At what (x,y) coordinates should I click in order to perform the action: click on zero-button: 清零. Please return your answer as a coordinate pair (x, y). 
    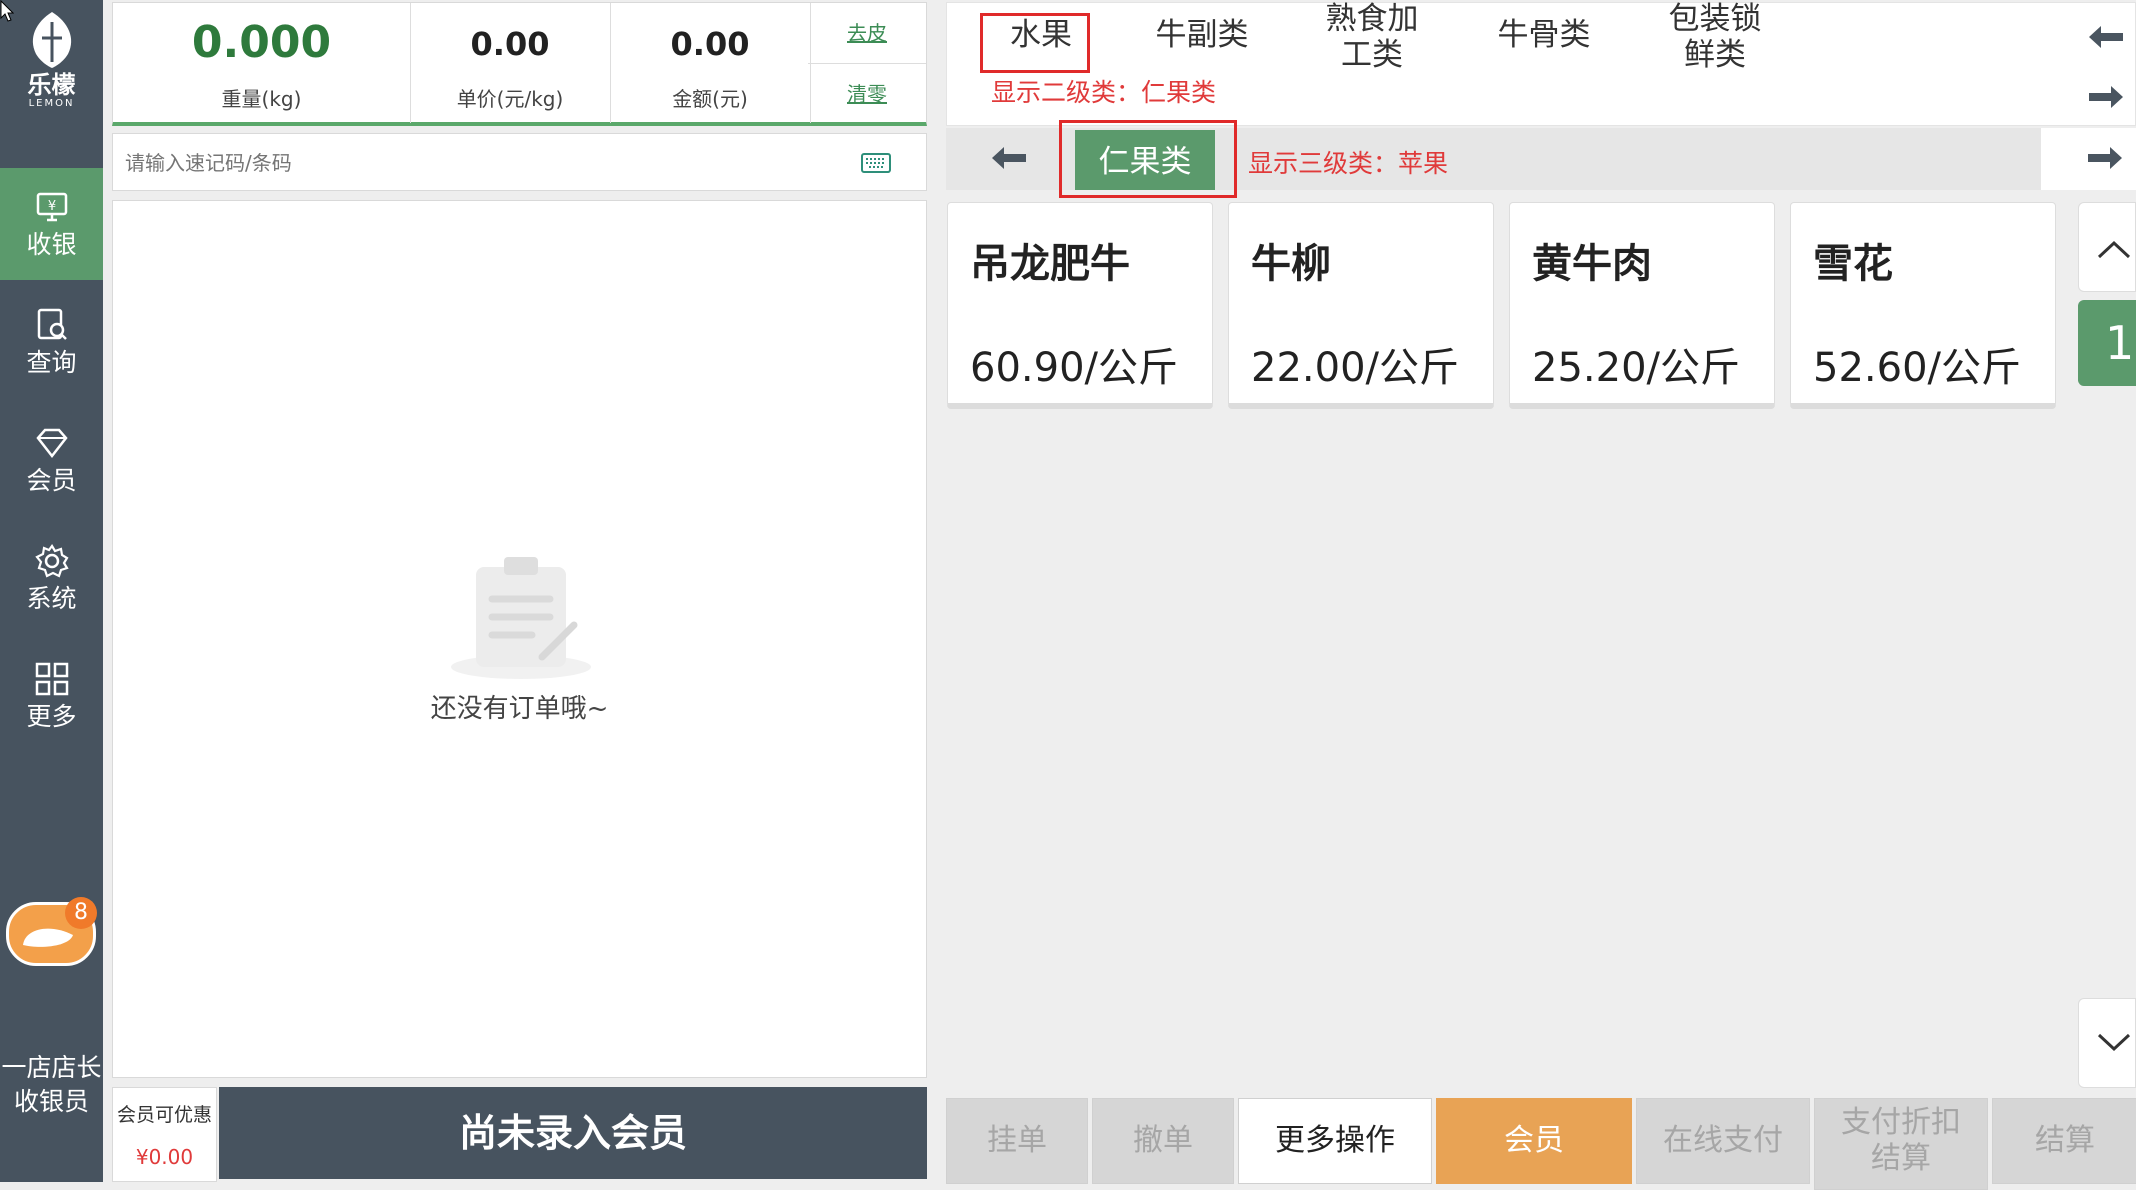
    Looking at the image, I should click on (867, 94).